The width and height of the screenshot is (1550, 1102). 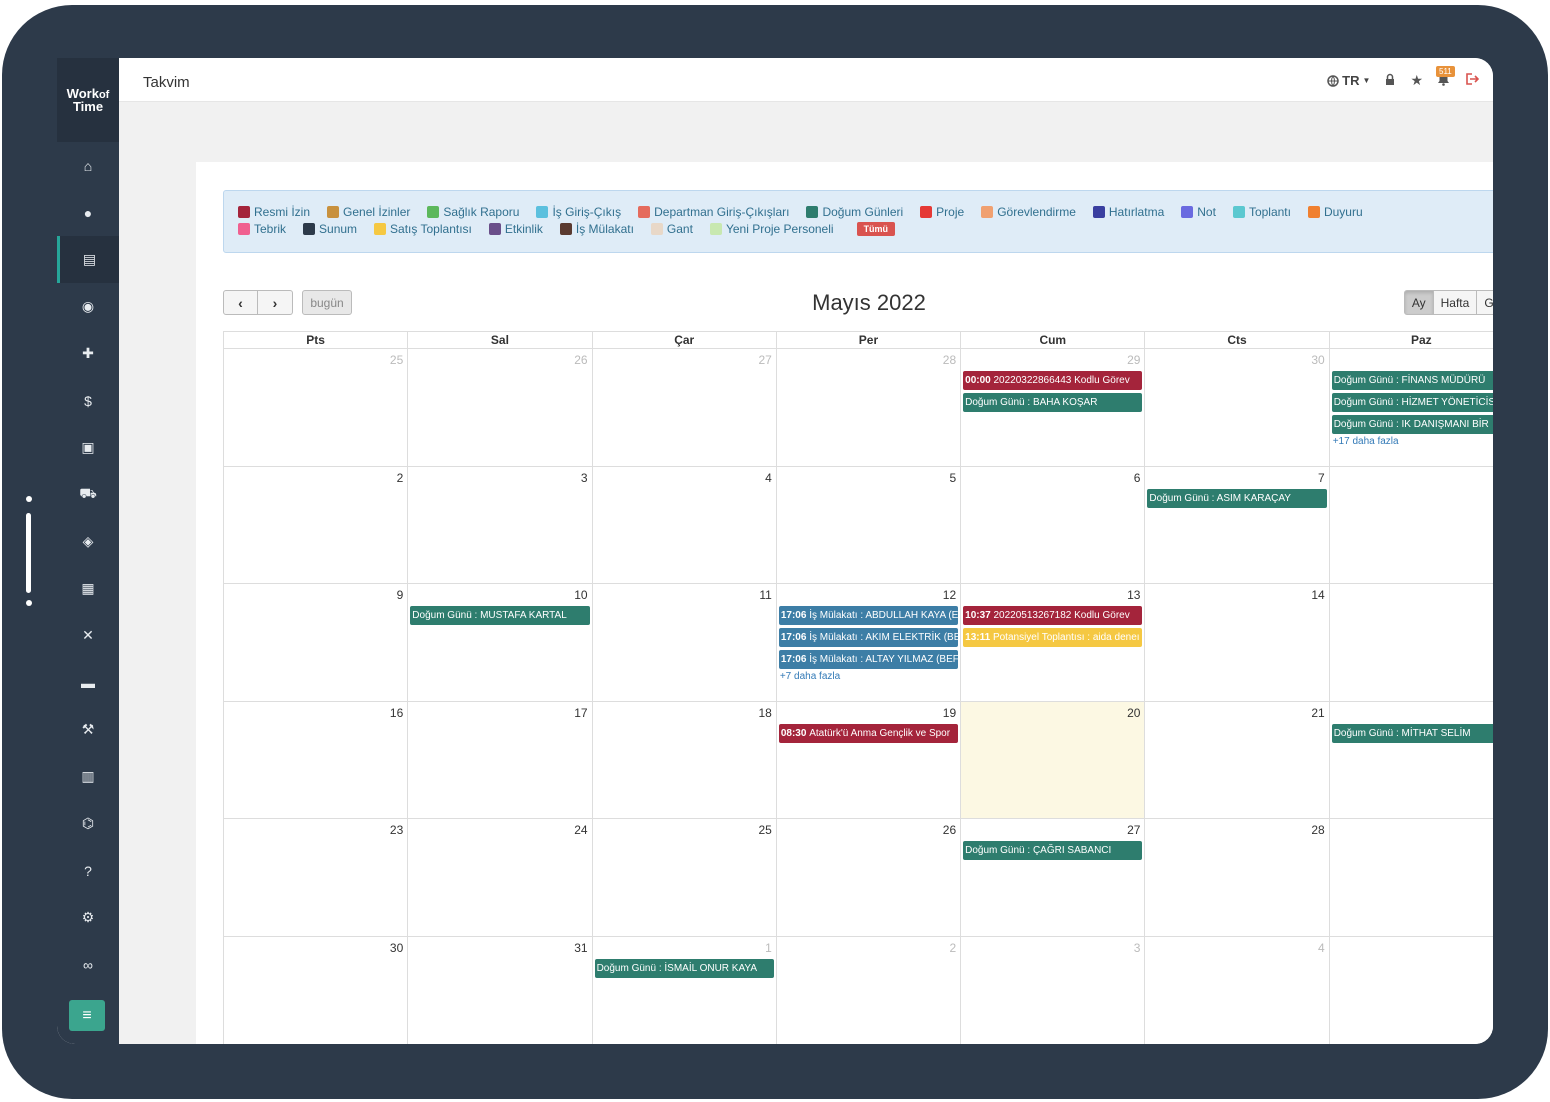 What do you see at coordinates (87, 1015) in the screenshot?
I see `menu-toggle-button: ≡` at bounding box center [87, 1015].